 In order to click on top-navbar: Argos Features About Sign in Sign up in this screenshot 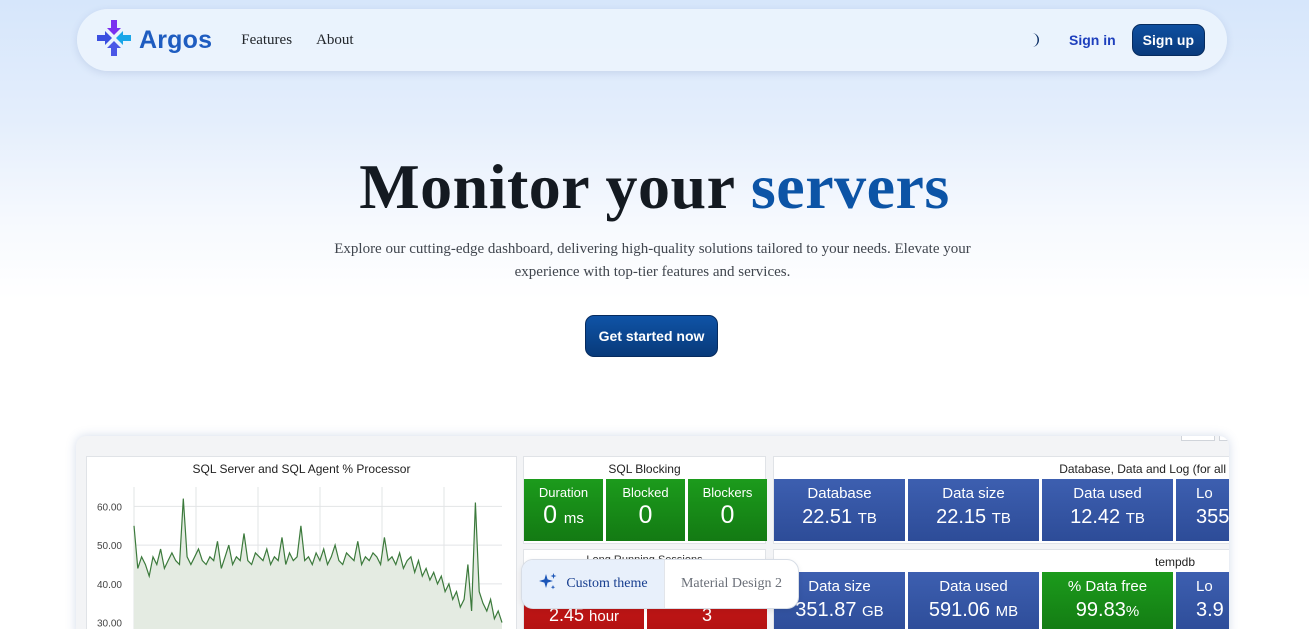, I will do `click(652, 40)`.